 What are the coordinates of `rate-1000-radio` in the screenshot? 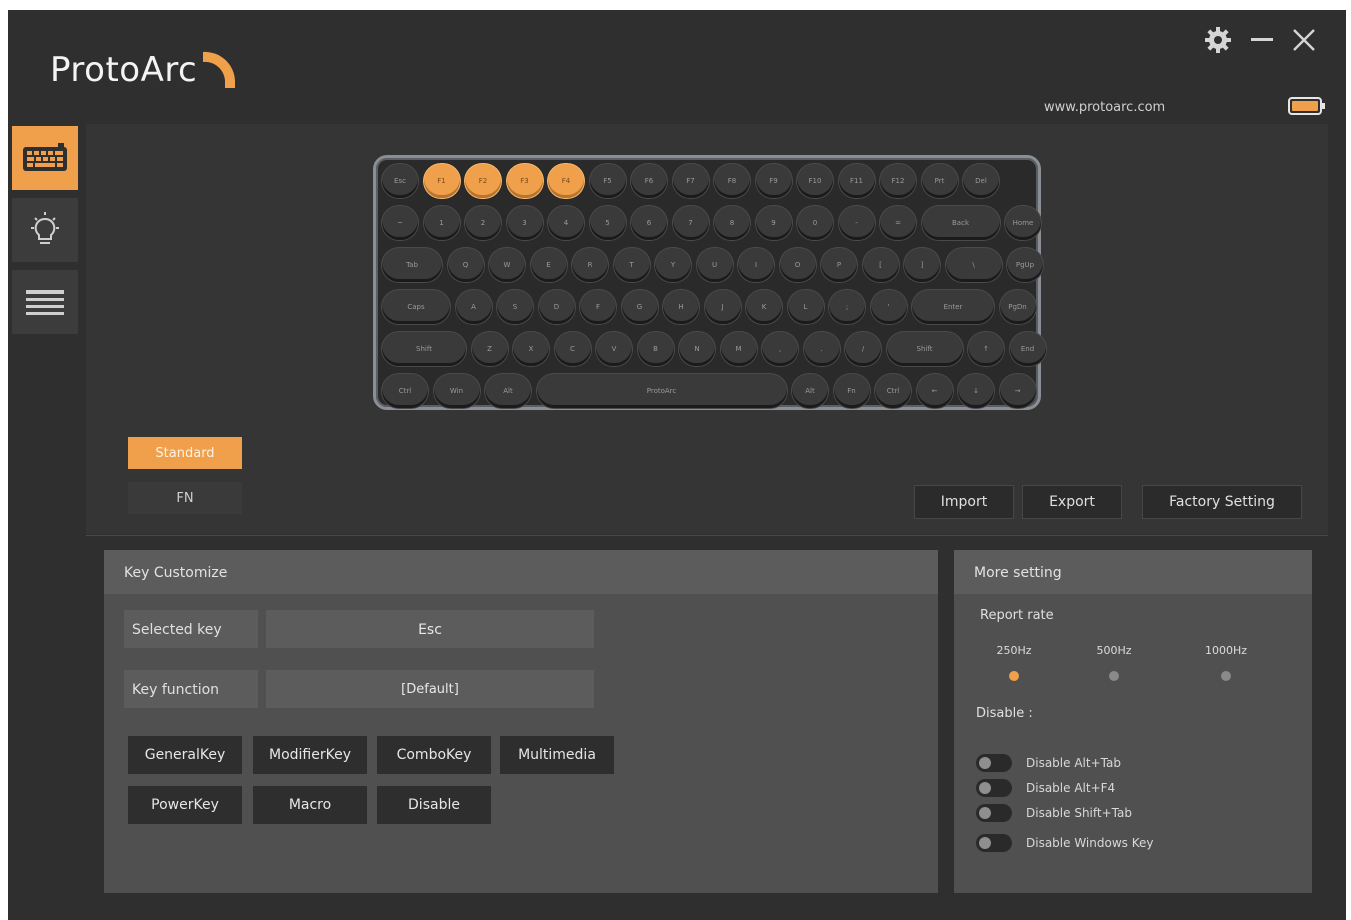 It's located at (1226, 676).